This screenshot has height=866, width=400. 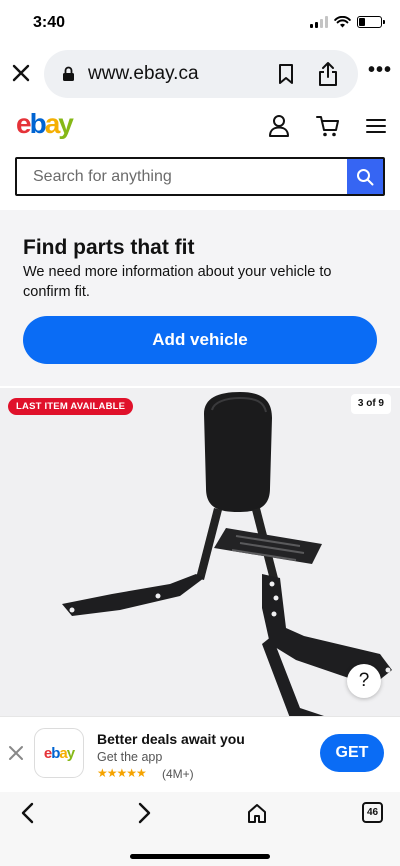 What do you see at coordinates (200, 340) in the screenshot?
I see `add-vehicle-button: Add vehicle` at bounding box center [200, 340].